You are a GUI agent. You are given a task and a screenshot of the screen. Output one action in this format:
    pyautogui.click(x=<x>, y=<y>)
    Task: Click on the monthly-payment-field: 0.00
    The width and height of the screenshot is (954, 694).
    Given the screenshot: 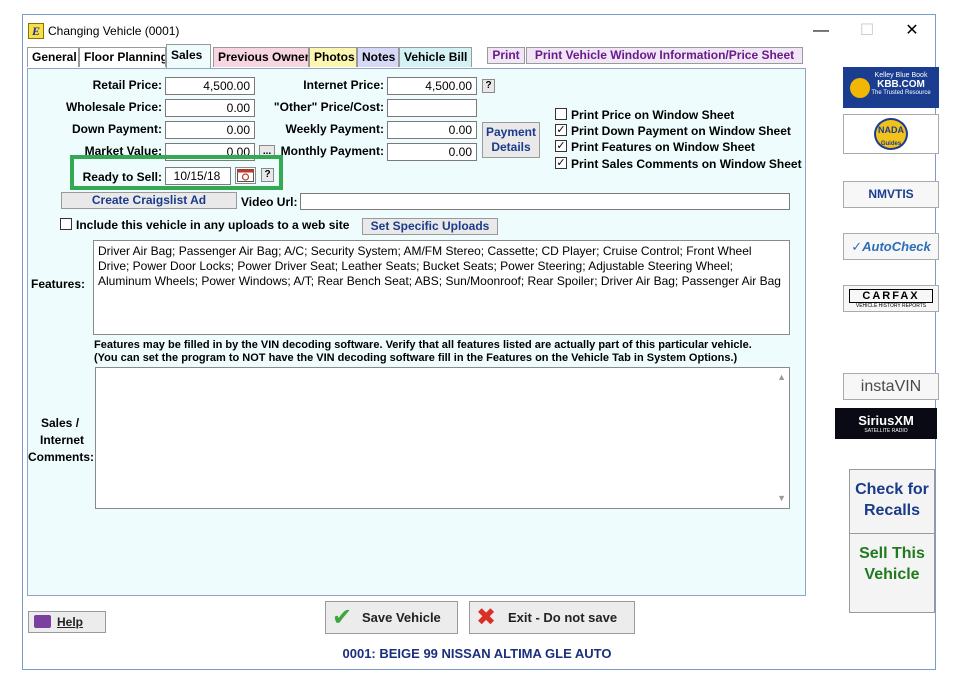 What is the action you would take?
    pyautogui.click(x=432, y=152)
    